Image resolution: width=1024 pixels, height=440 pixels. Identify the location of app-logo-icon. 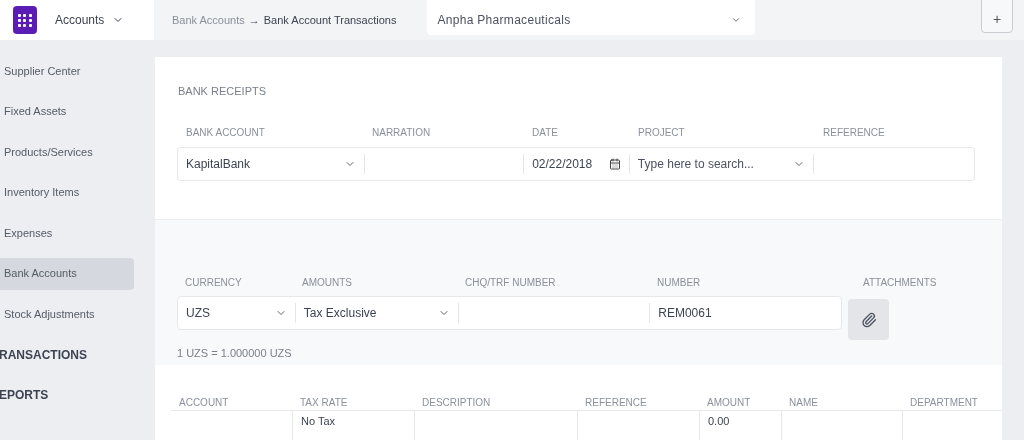
(25, 20).